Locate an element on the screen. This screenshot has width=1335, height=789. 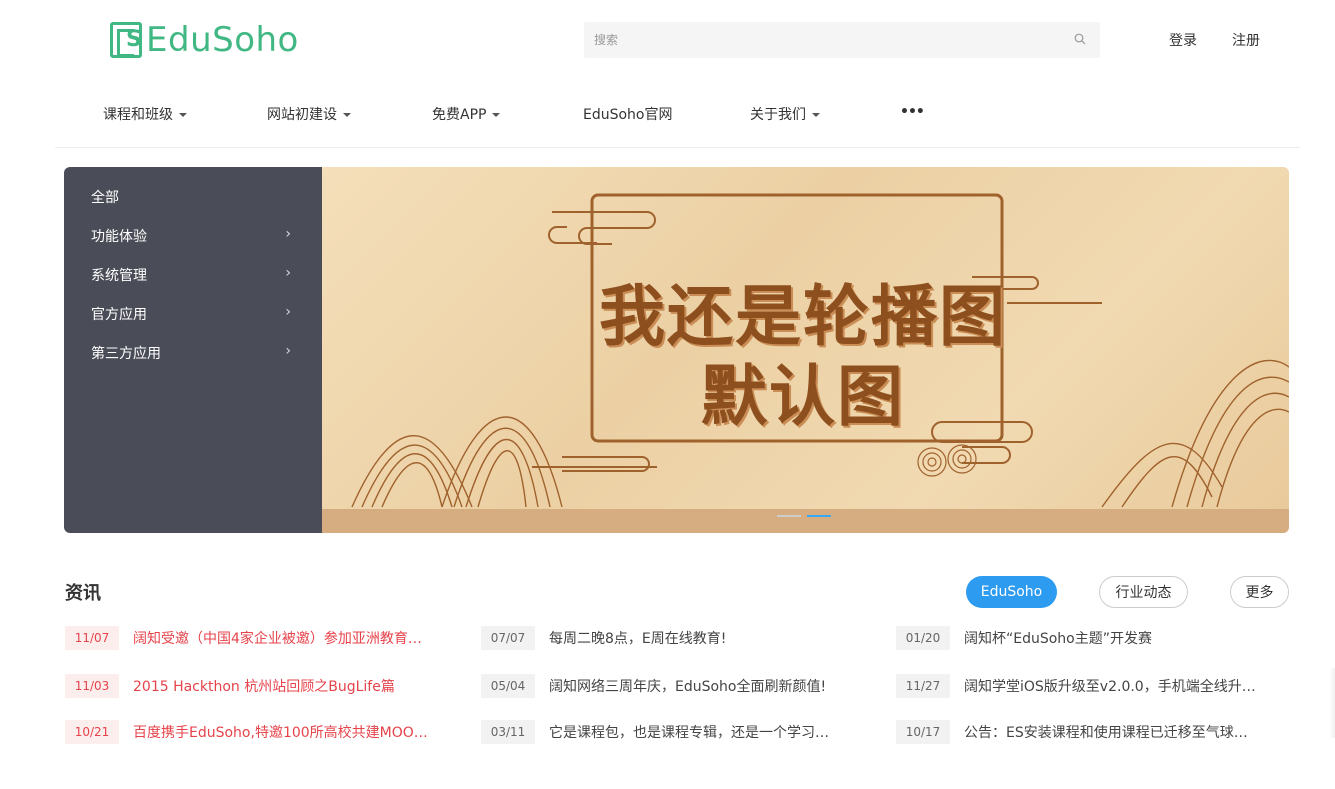
news-more-button: 更多 is located at coordinates (1259, 592).